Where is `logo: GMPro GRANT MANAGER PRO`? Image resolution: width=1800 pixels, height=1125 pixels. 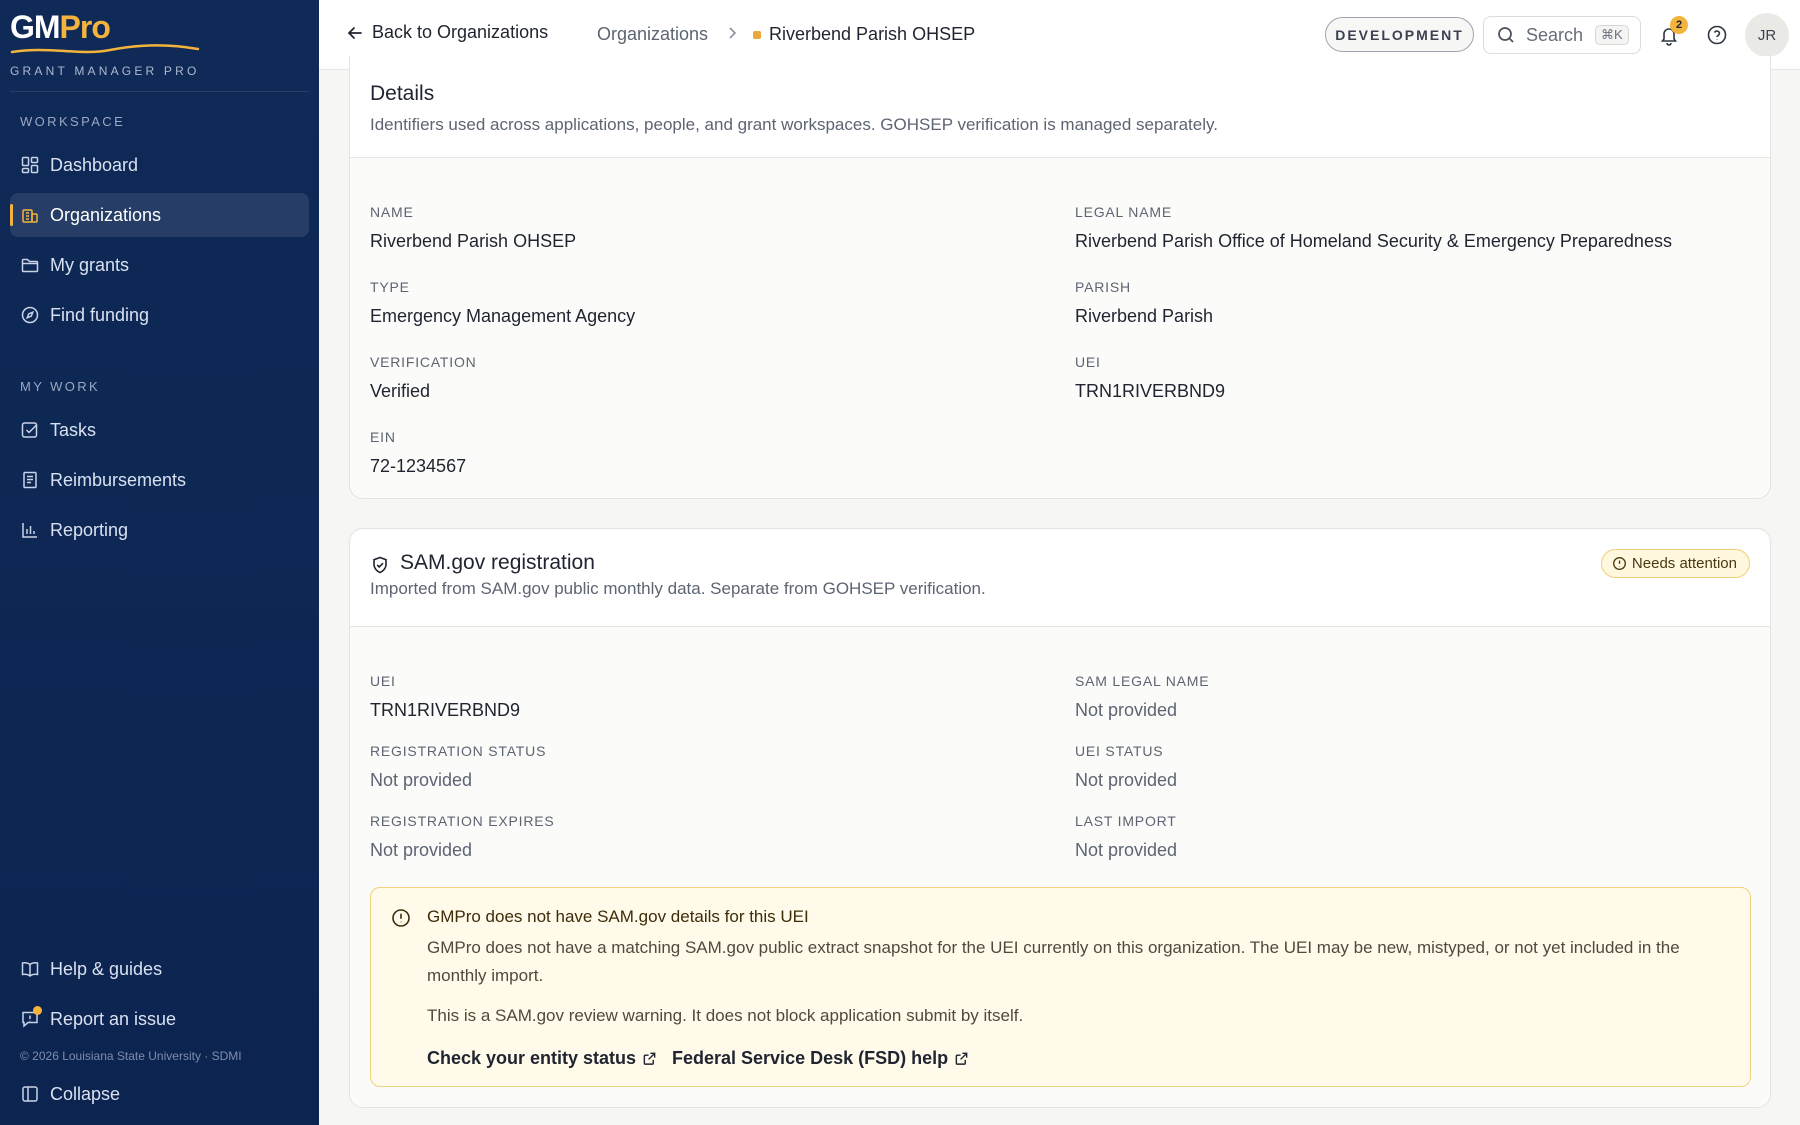
logo: GMPro GRANT MANAGER PRO is located at coordinates (110, 43).